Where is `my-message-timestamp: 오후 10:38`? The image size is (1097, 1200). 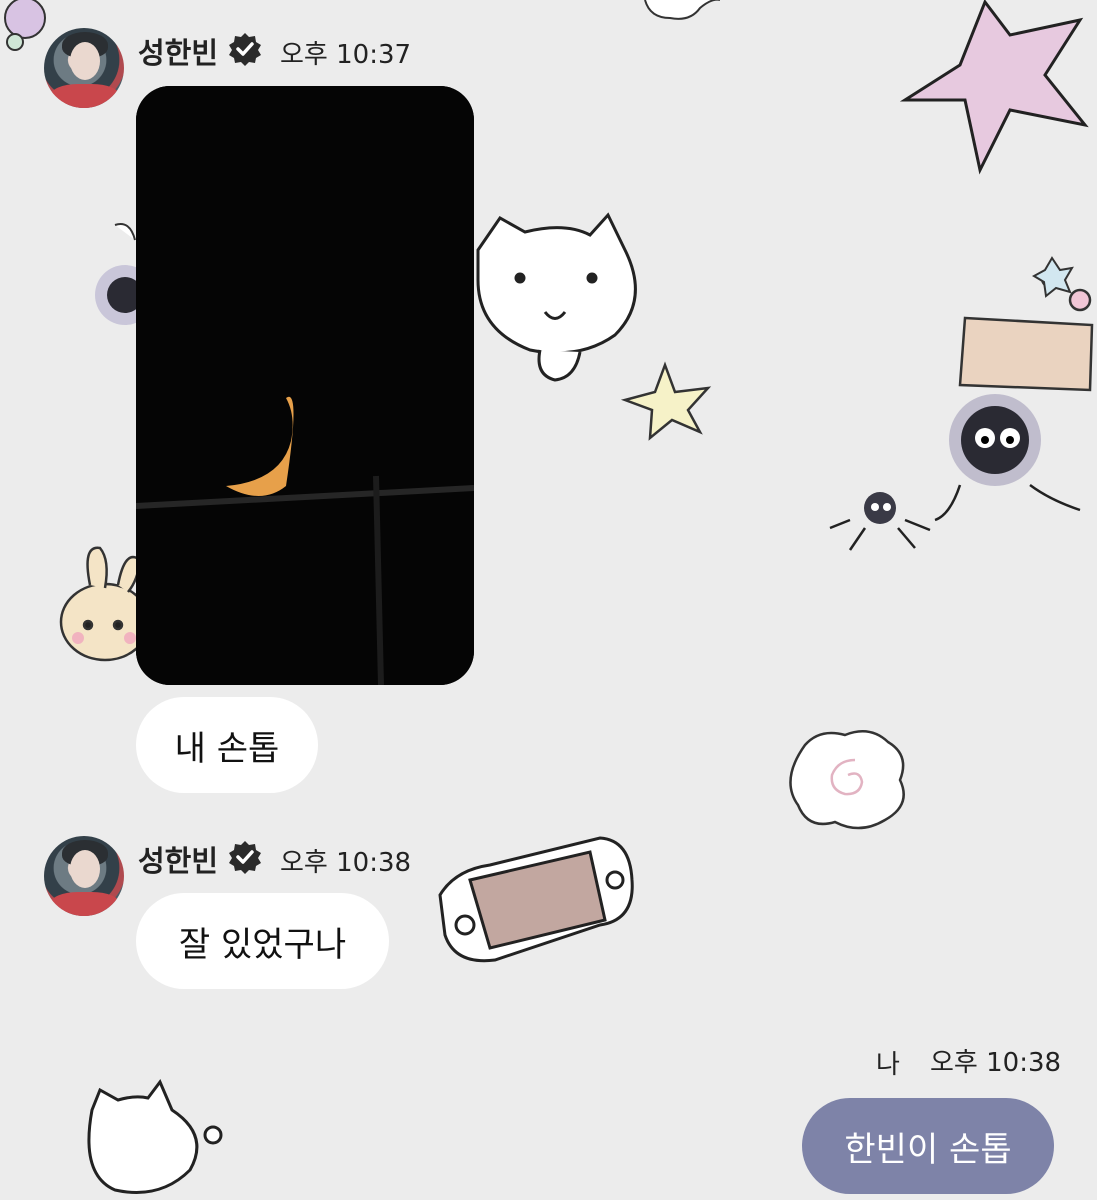 my-message-timestamp: 오후 10:38 is located at coordinates (996, 1063).